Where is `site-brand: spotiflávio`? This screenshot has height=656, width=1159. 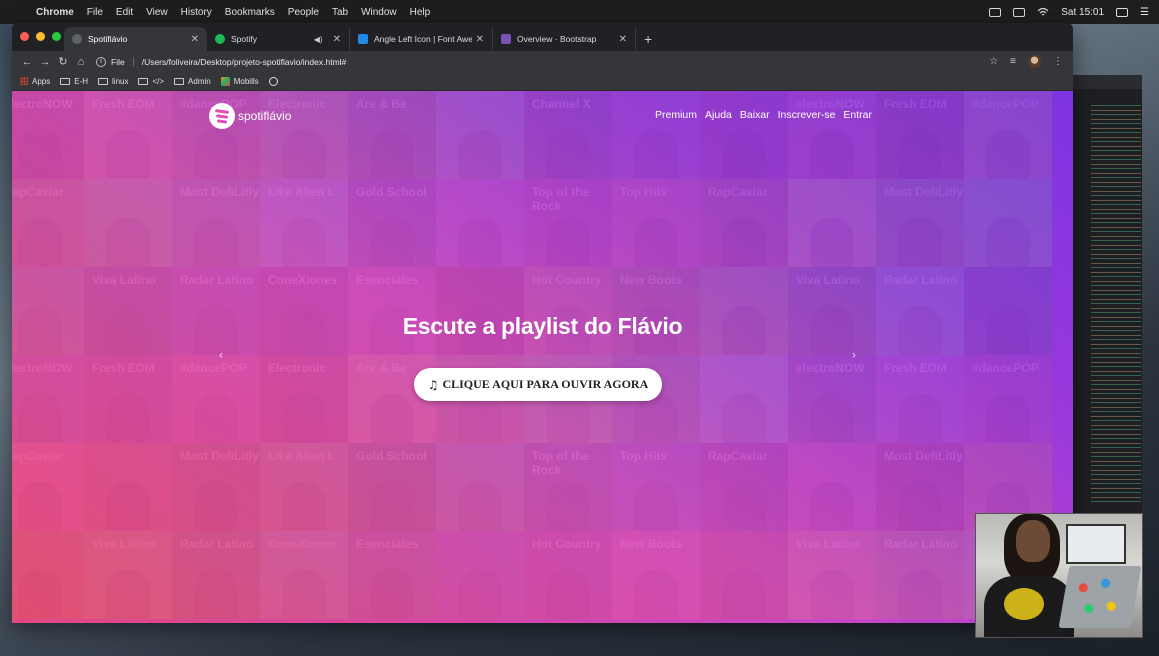 site-brand: spotiflávio is located at coordinates (250, 116).